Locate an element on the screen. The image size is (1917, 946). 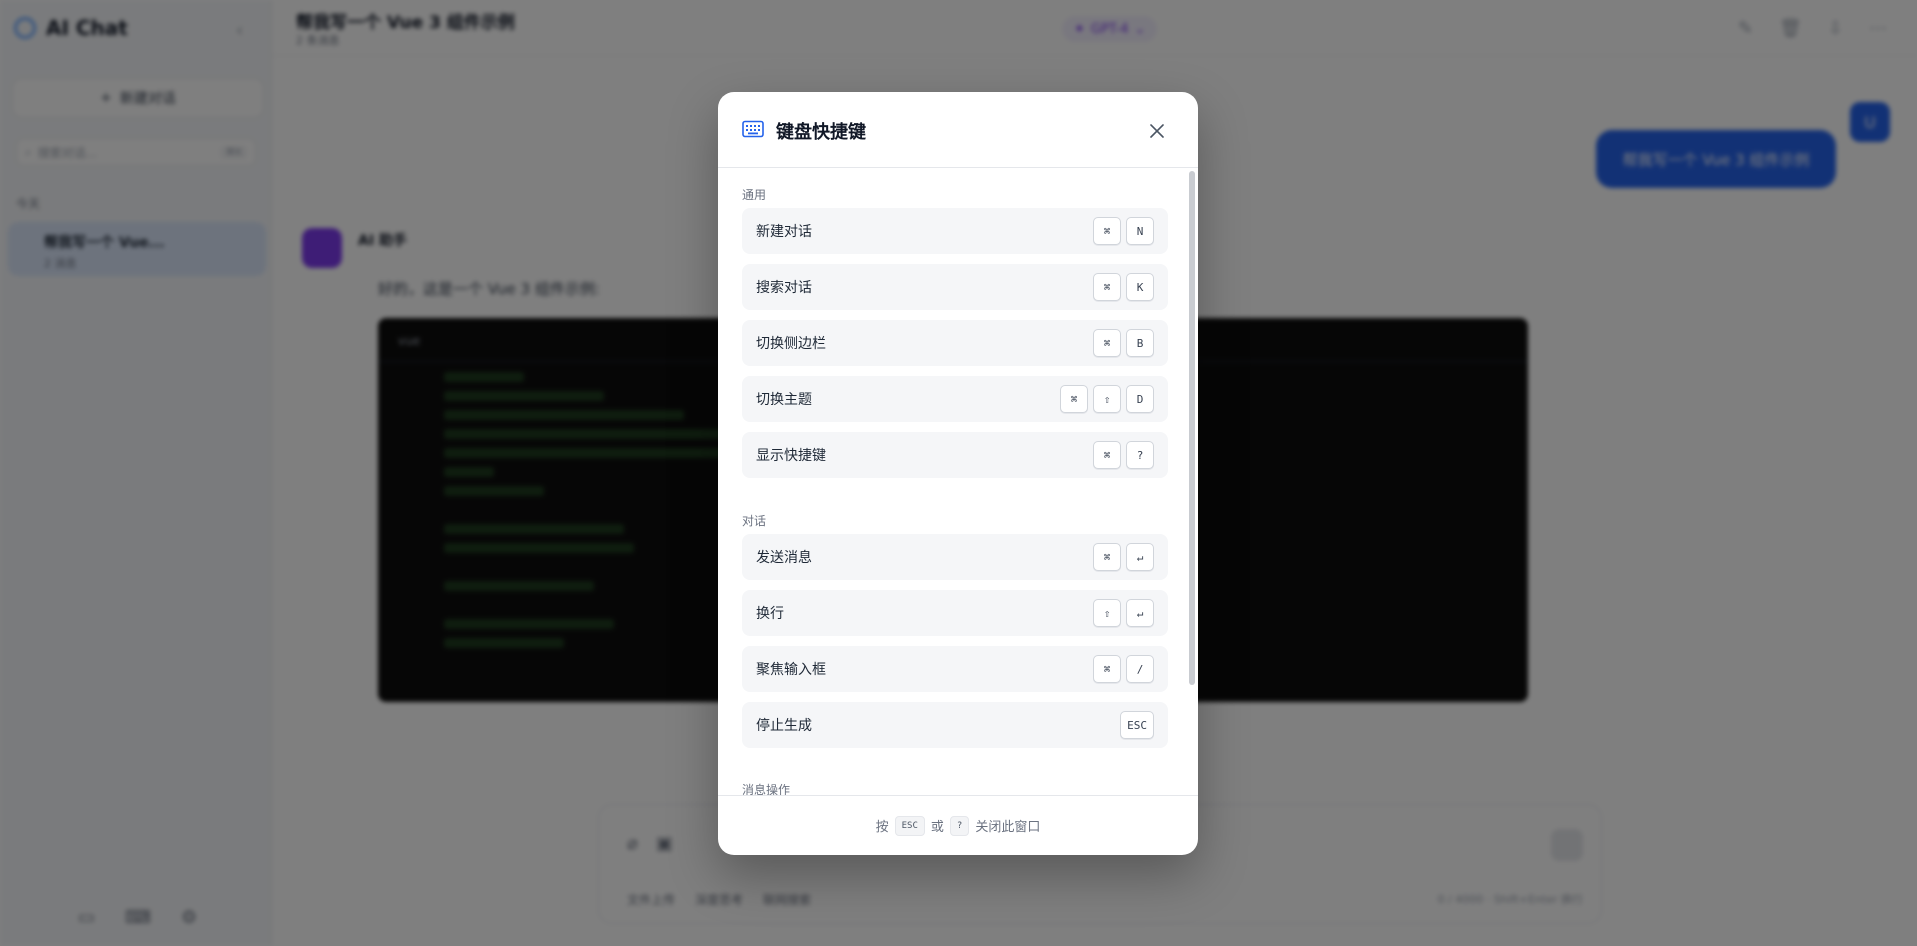
section-label-chat: 对话 is located at coordinates (754, 521).